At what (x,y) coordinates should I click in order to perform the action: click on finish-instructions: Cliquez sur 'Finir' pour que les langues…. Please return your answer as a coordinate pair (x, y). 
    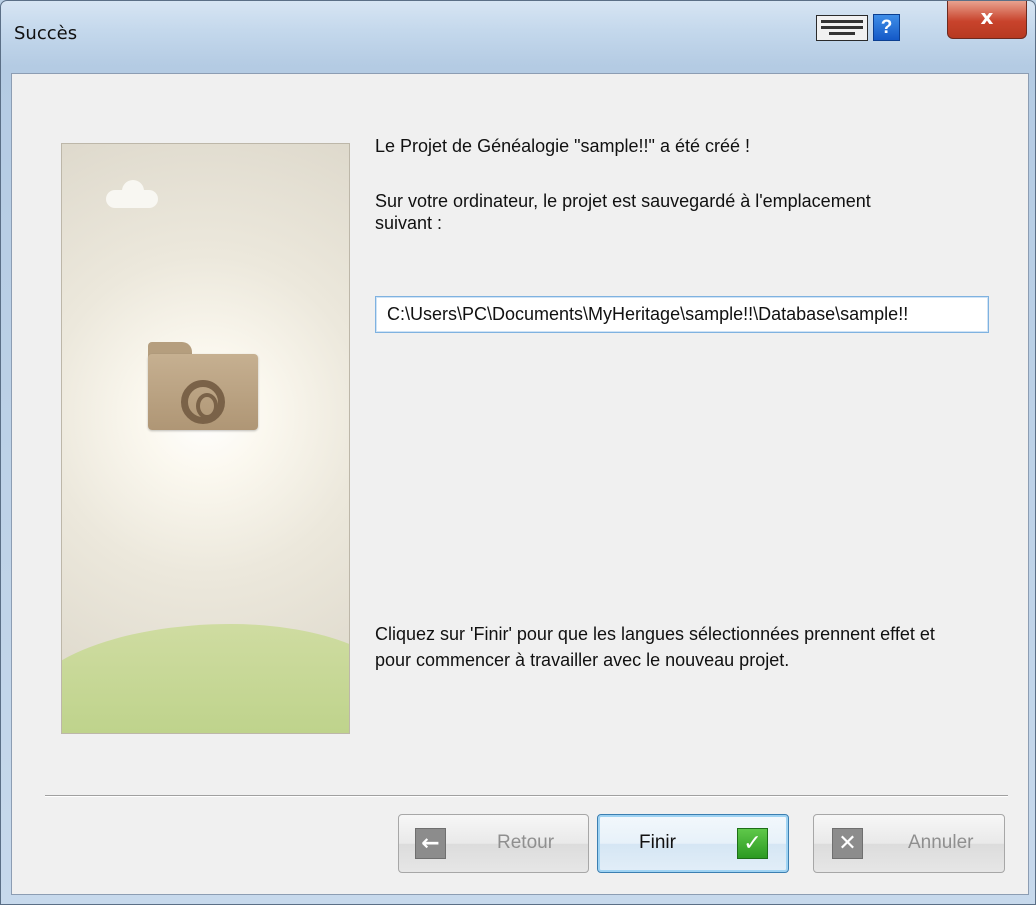
    Looking at the image, I should click on (655, 647).